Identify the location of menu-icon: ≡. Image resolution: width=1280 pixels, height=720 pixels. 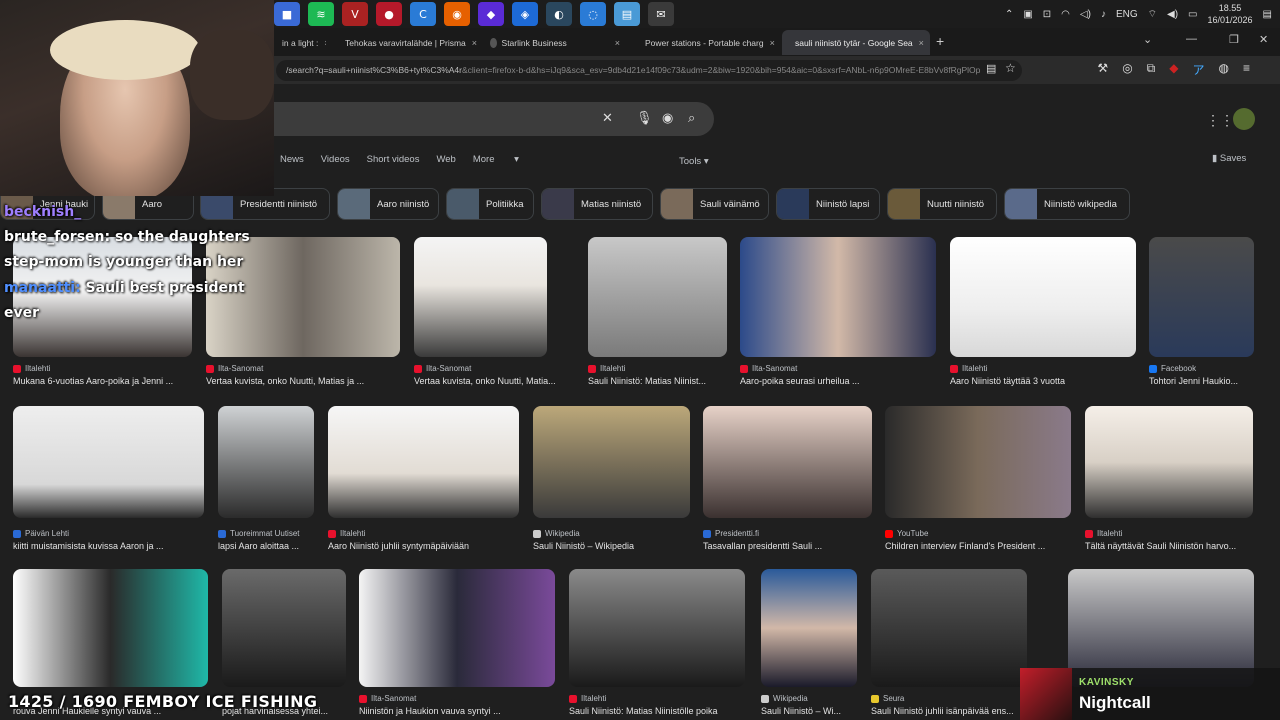
(1246, 69).